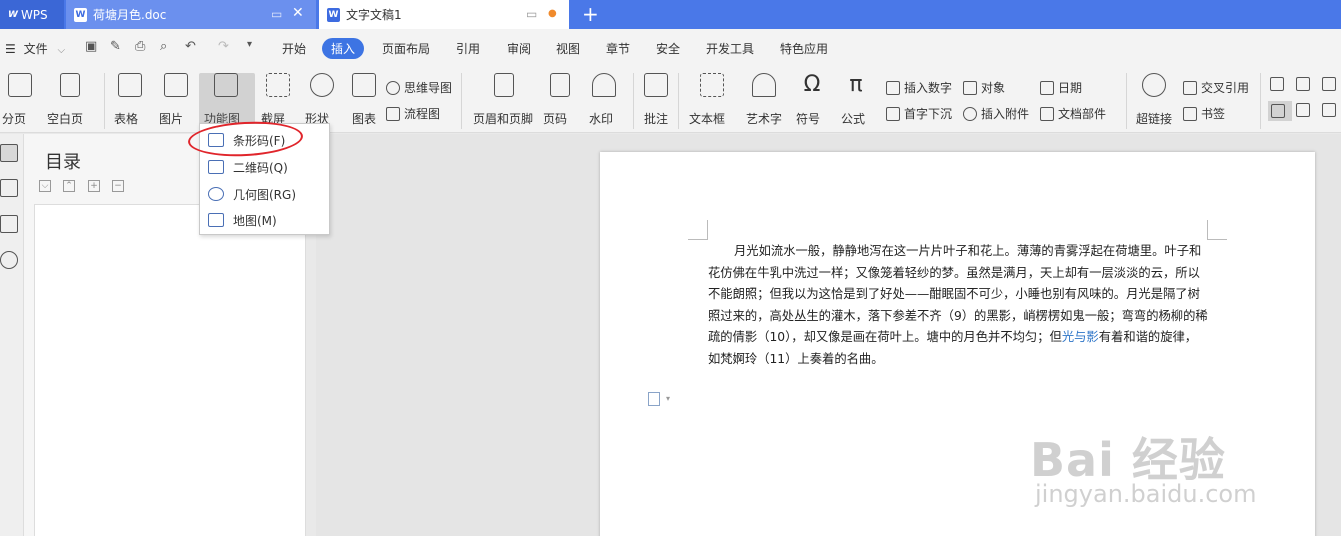 The height and width of the screenshot is (536, 1341). Describe the element at coordinates (364, 99) in the screenshot. I see `chart-button: 图表` at that location.